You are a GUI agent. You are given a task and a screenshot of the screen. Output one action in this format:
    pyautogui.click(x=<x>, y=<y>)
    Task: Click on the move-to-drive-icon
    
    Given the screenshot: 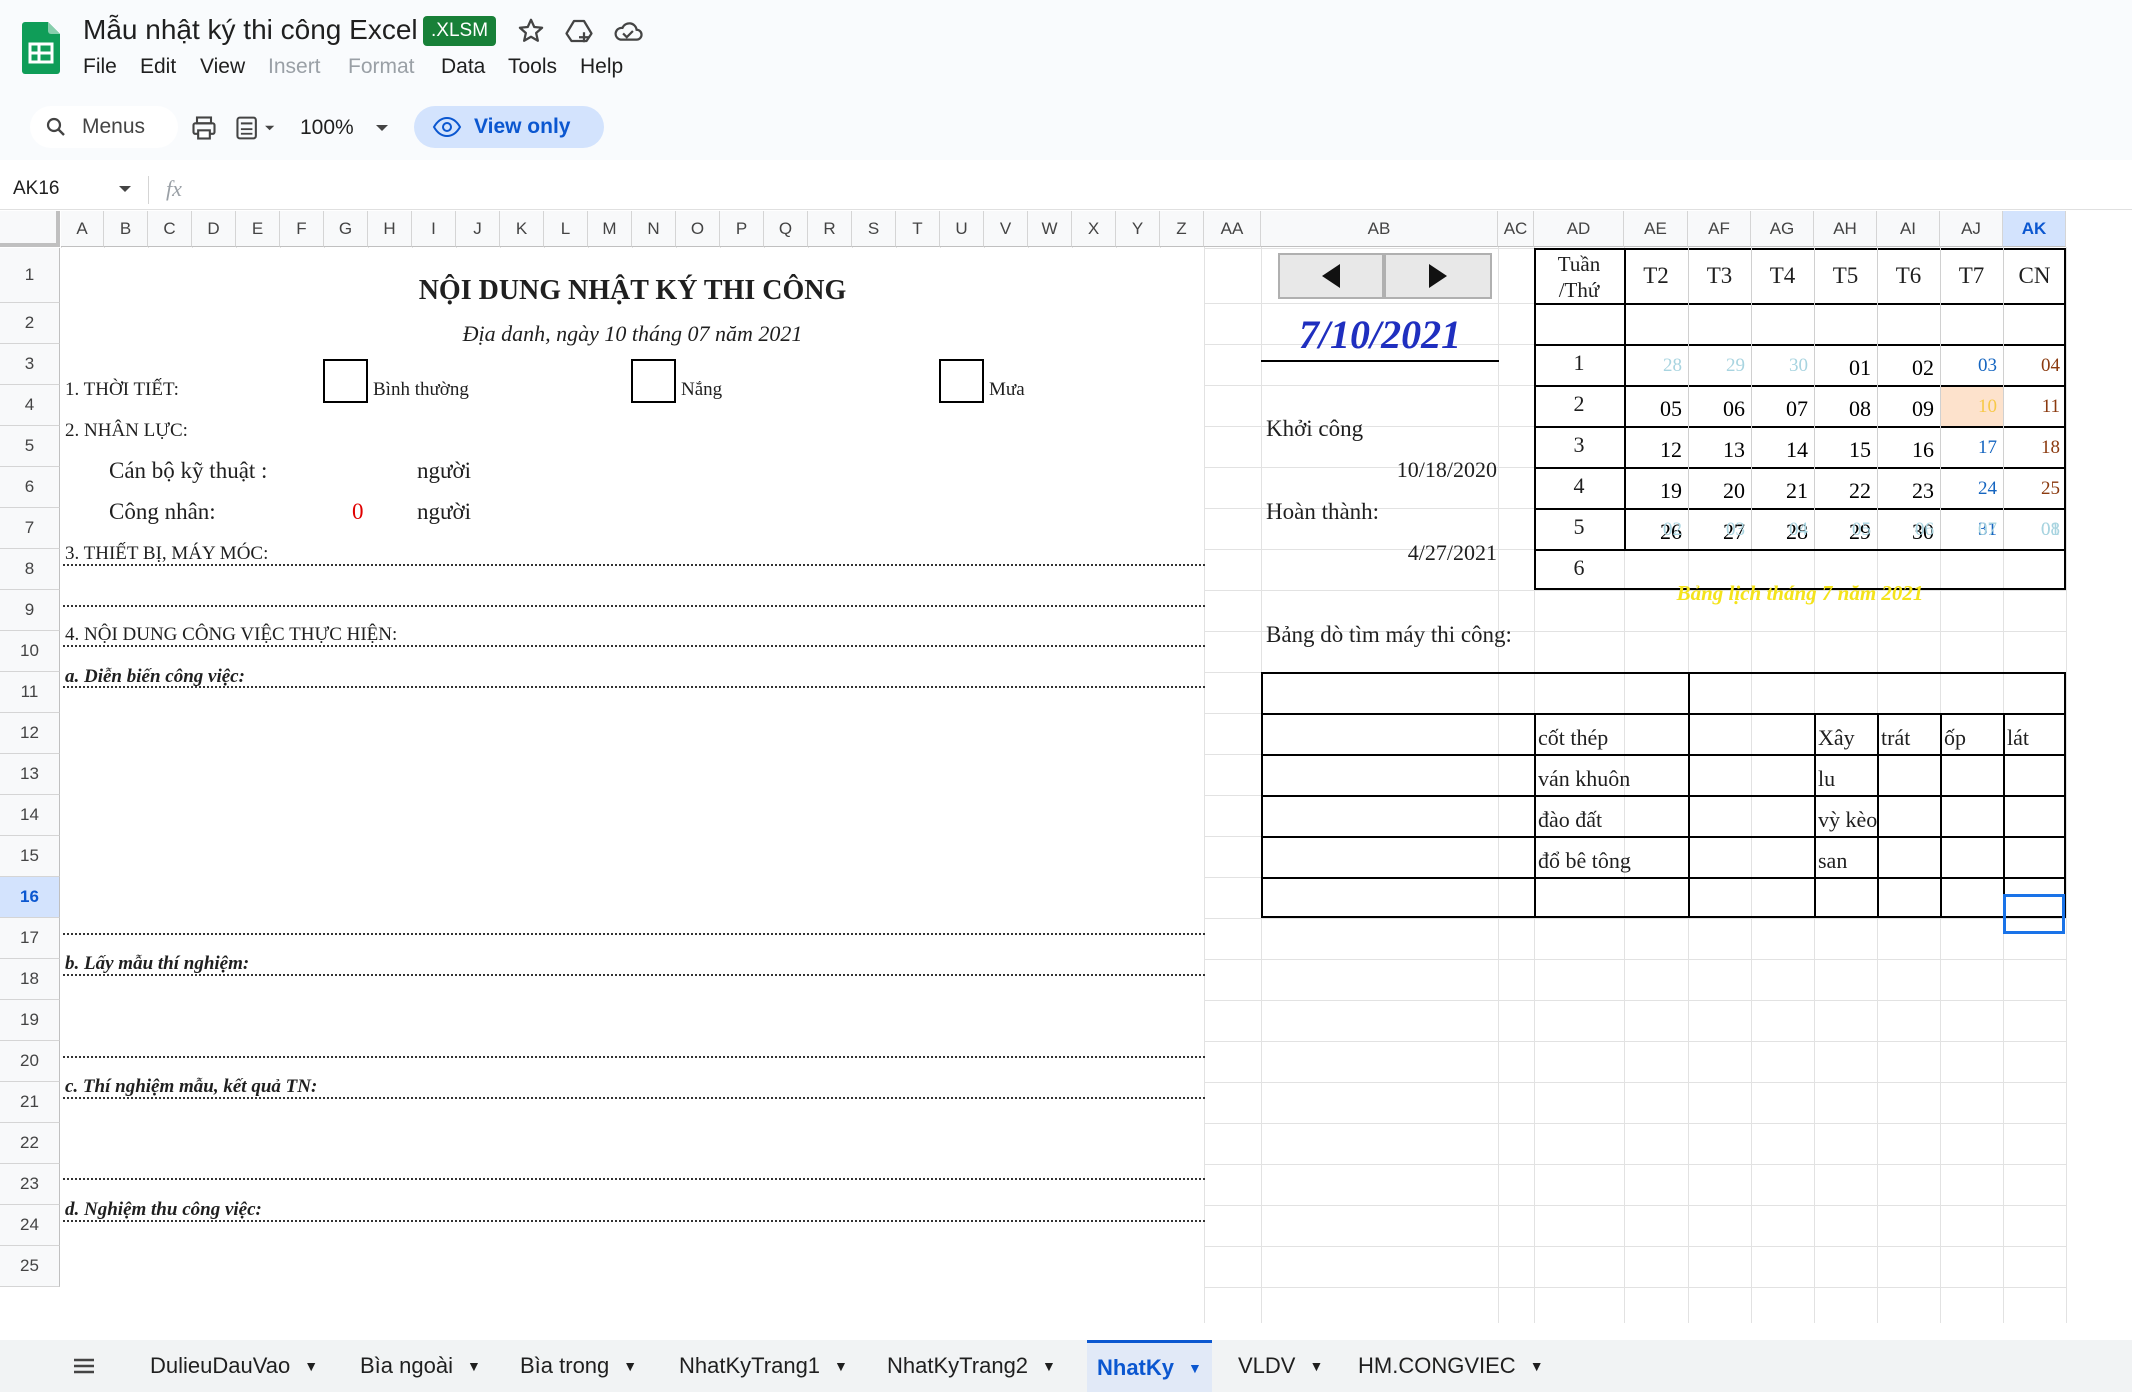 What is the action you would take?
    pyautogui.click(x=579, y=31)
    